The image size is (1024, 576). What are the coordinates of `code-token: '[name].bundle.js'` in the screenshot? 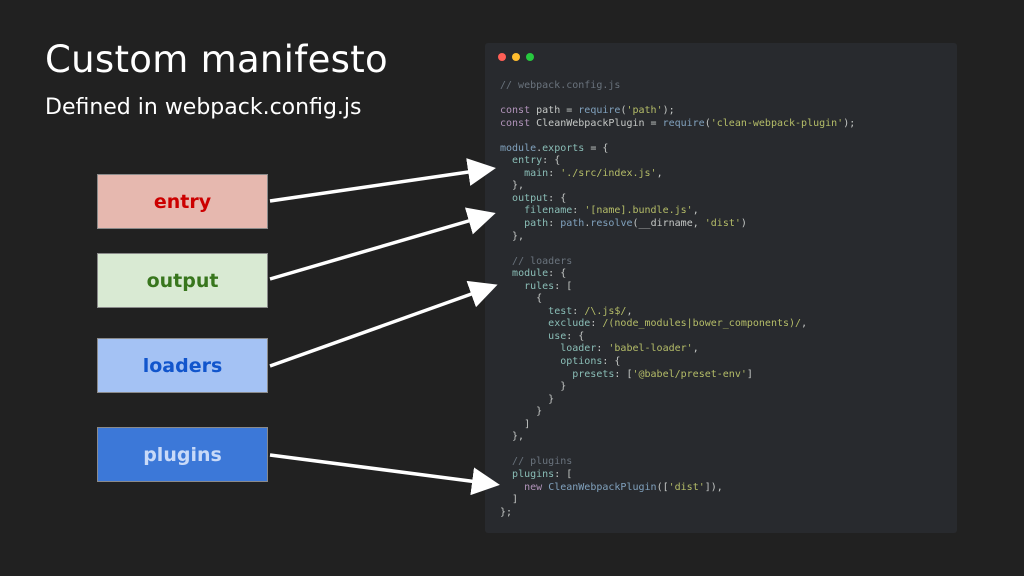 It's located at (638, 211).